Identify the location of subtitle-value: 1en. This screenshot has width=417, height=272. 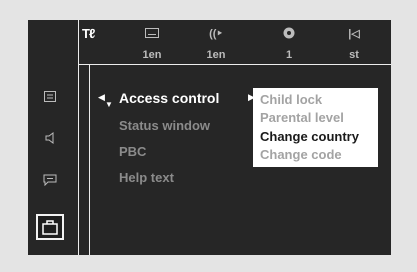
(152, 55).